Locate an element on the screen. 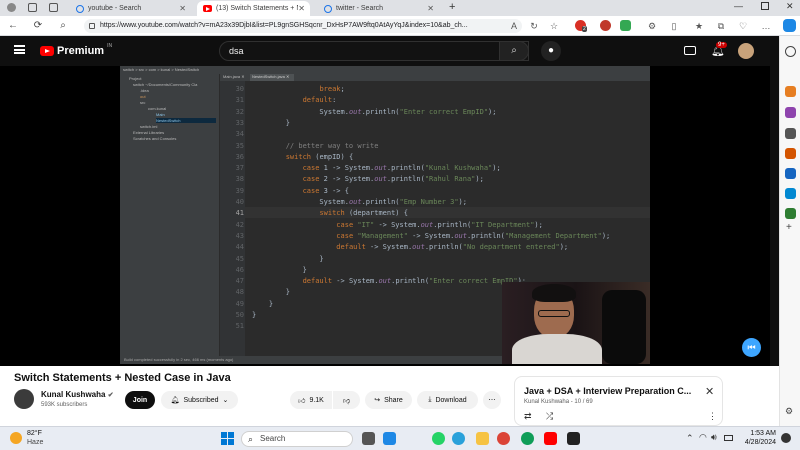 The width and height of the screenshot is (800, 450). more-icon: ⋯ is located at coordinates (492, 400).